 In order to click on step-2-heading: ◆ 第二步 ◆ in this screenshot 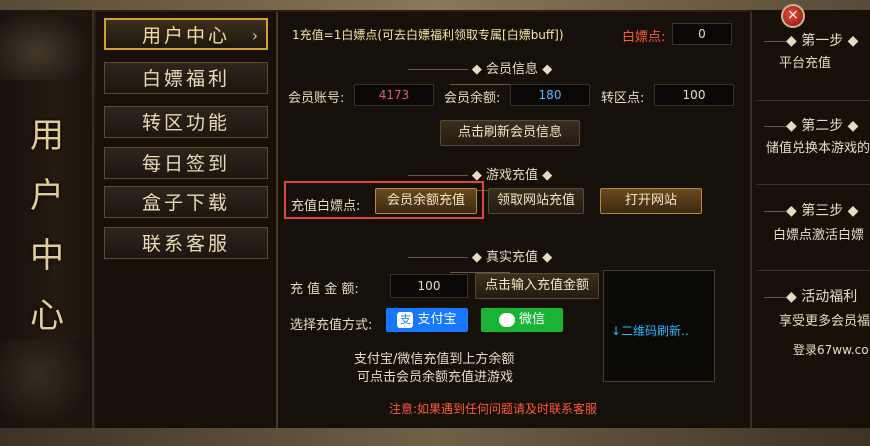, I will do `click(811, 125)`.